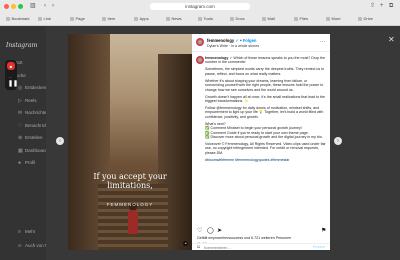 The width and height of the screenshot is (400, 260). What do you see at coordinates (53, 6) in the screenshot?
I see `forward-icon: ›` at bounding box center [53, 6].